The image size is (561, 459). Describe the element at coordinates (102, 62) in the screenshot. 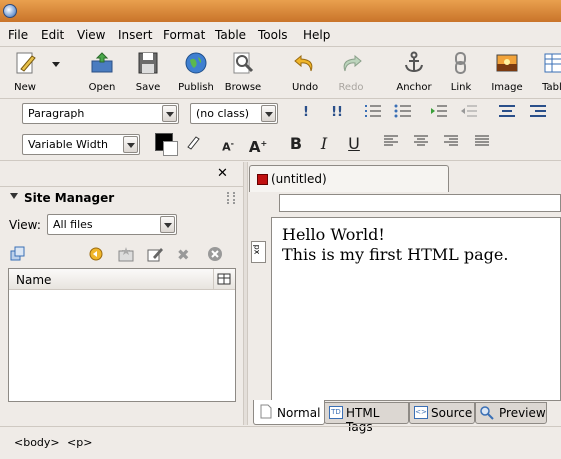

I see `open-folder-icon` at that location.